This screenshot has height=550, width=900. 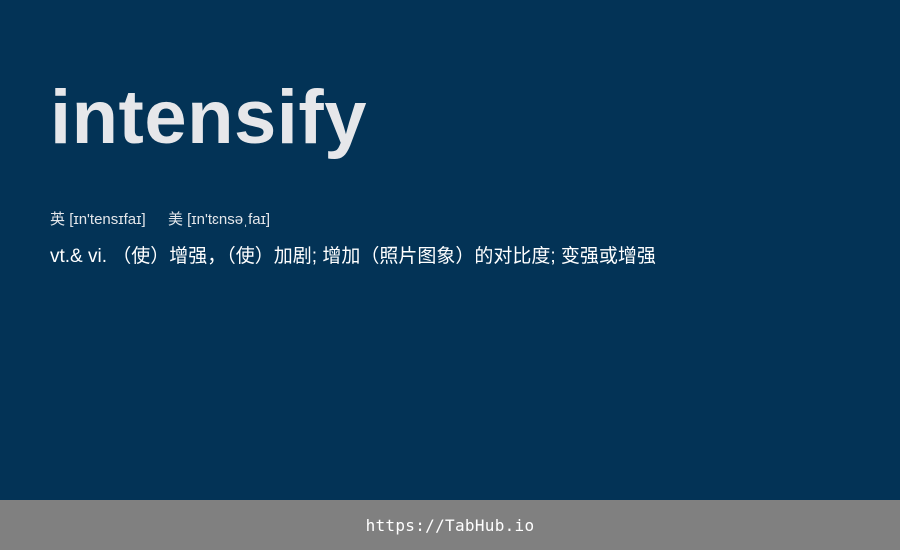 I want to click on footer-bar: https://TabHub.io, so click(x=450, y=525).